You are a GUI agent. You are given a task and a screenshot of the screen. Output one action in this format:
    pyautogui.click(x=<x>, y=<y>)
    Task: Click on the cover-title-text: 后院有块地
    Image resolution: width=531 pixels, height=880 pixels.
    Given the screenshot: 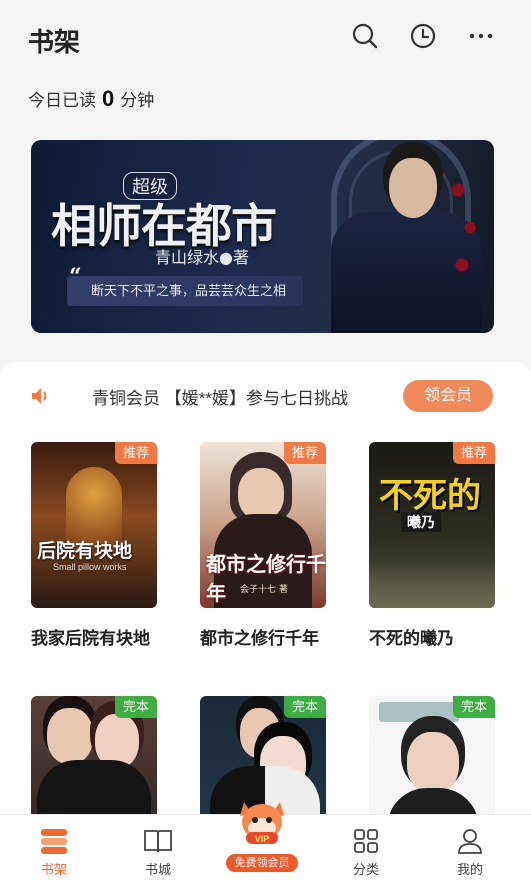 What is the action you would take?
    pyautogui.click(x=85, y=551)
    